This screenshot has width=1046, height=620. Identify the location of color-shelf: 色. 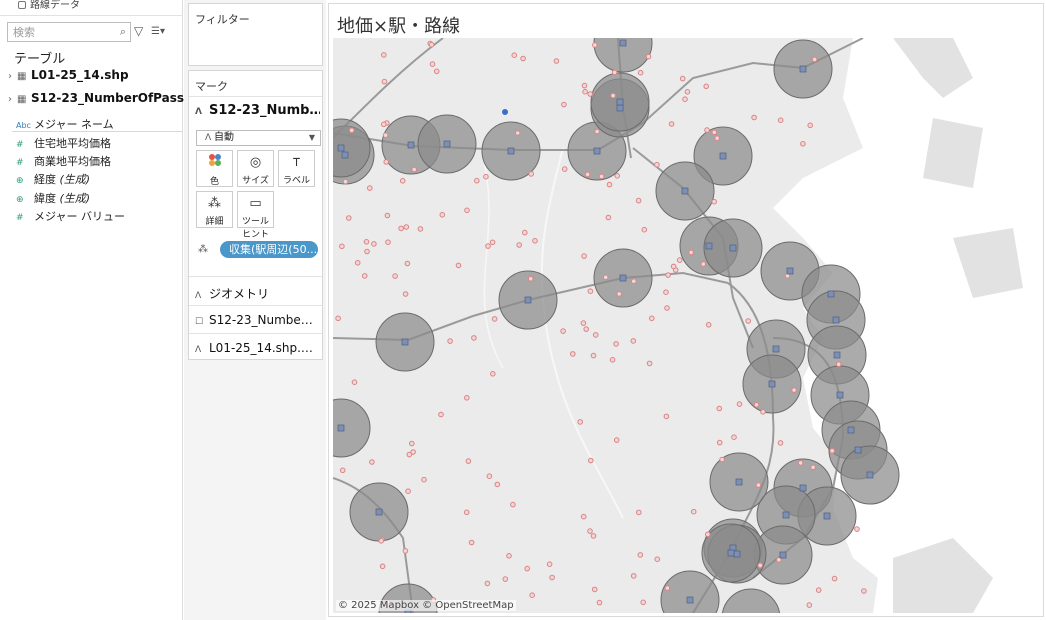
(214, 168).